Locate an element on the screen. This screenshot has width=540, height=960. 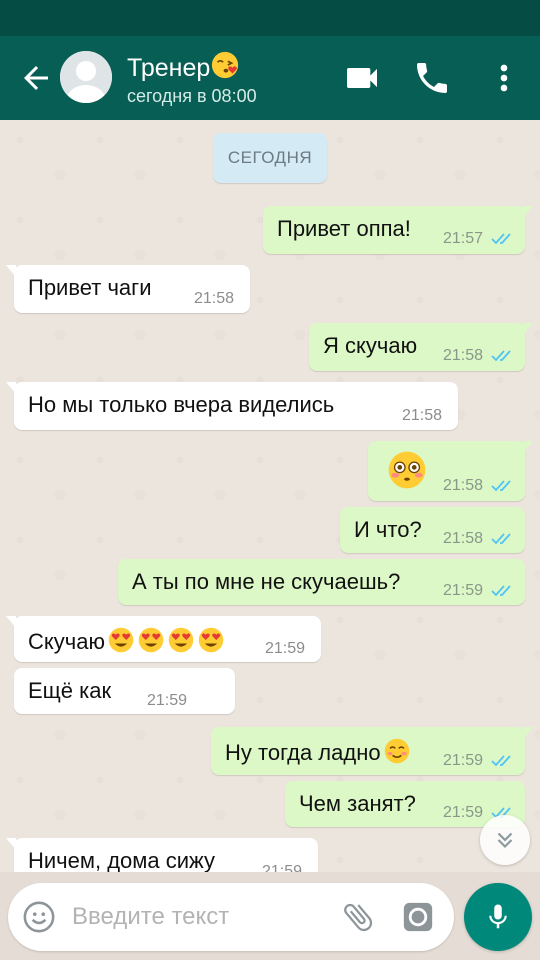
status-bar is located at coordinates (270, 18).